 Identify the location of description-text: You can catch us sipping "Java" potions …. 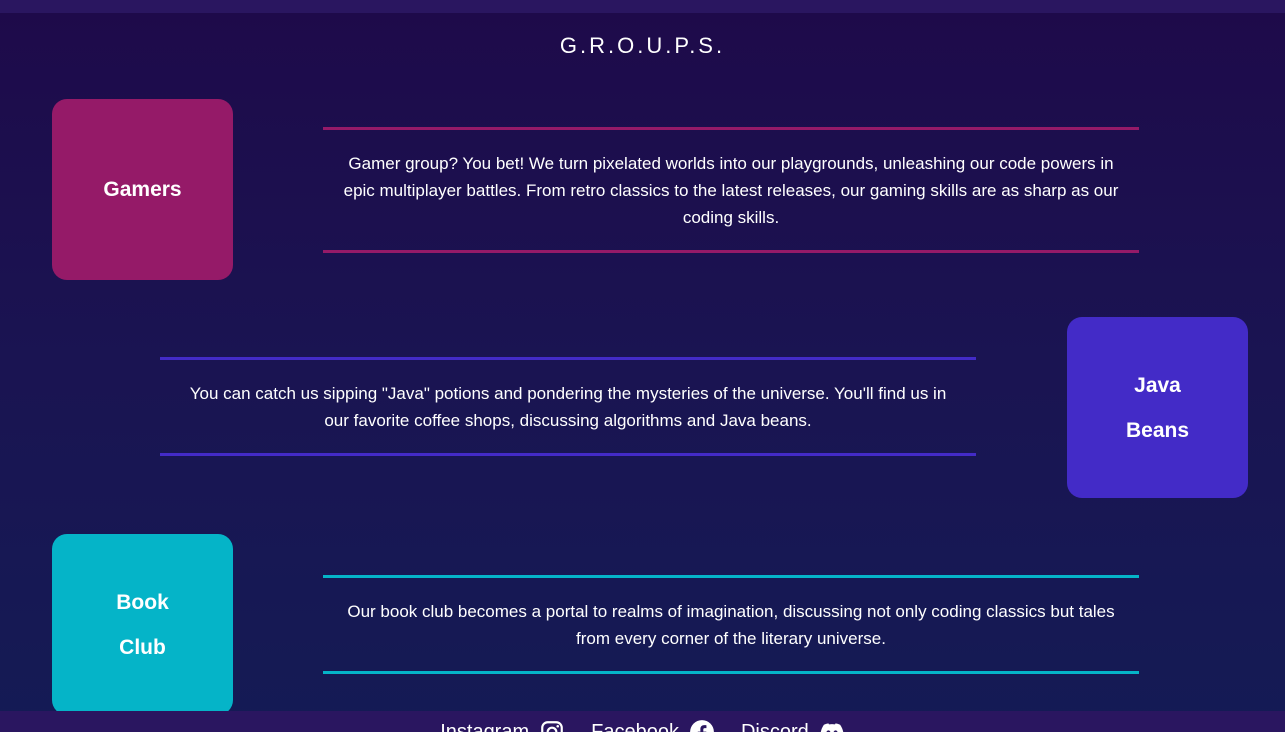
(568, 406).